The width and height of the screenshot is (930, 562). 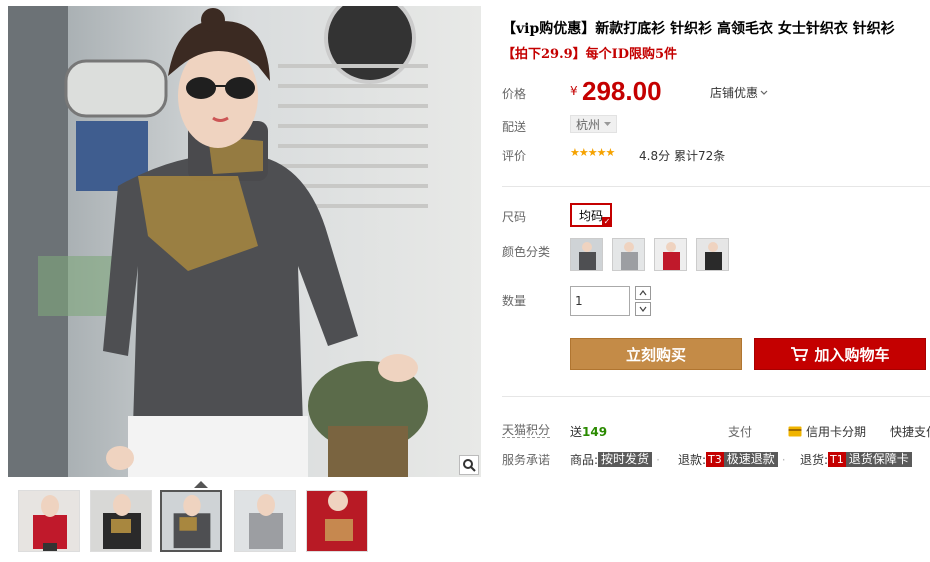 I want to click on quantity-increase-button, so click(x=643, y=293).